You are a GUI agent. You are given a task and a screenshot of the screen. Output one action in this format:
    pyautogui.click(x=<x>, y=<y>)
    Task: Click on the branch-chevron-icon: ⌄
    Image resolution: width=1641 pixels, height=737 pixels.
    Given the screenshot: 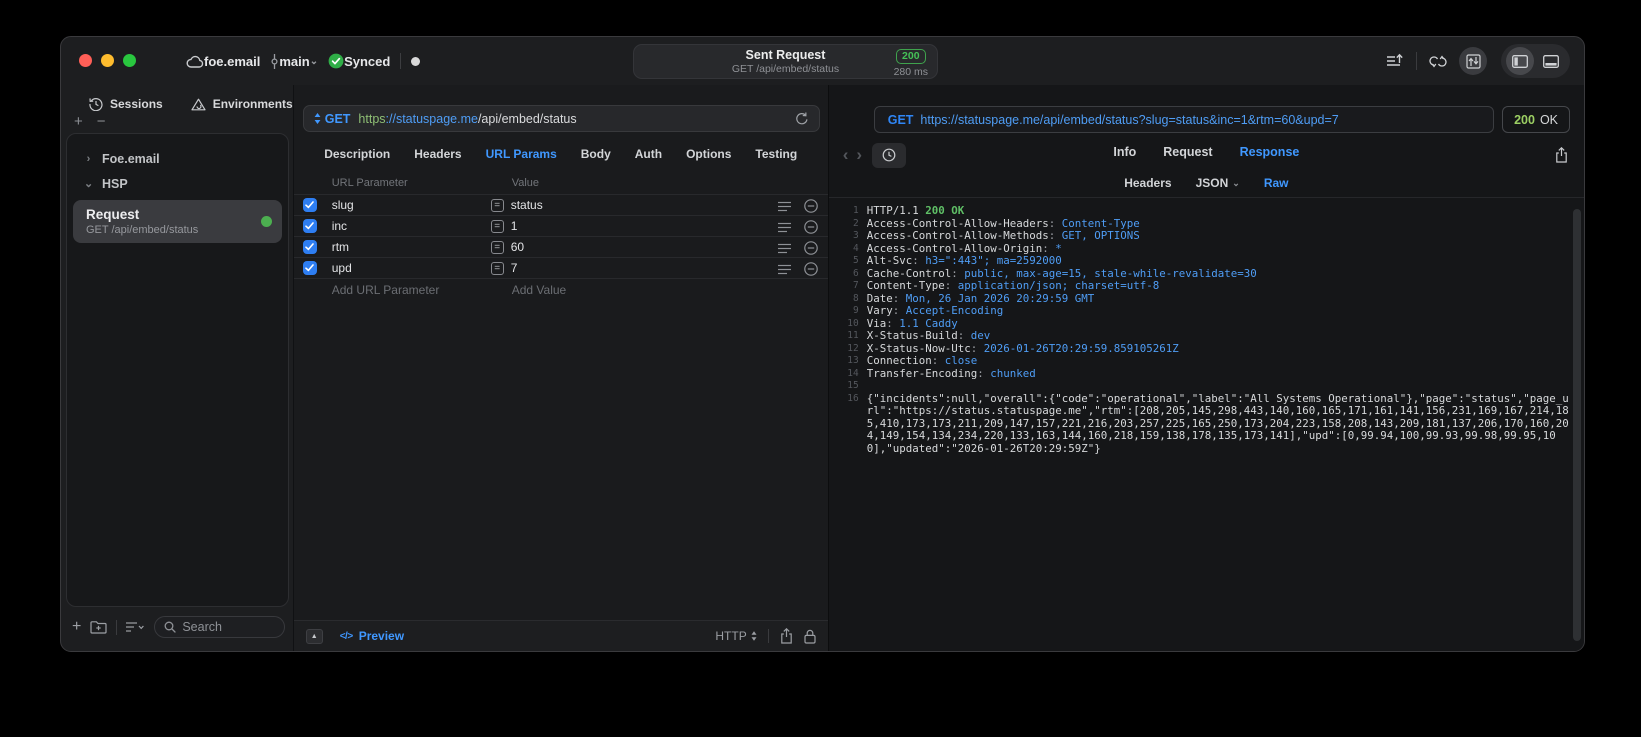 What is the action you would take?
    pyautogui.click(x=314, y=61)
    